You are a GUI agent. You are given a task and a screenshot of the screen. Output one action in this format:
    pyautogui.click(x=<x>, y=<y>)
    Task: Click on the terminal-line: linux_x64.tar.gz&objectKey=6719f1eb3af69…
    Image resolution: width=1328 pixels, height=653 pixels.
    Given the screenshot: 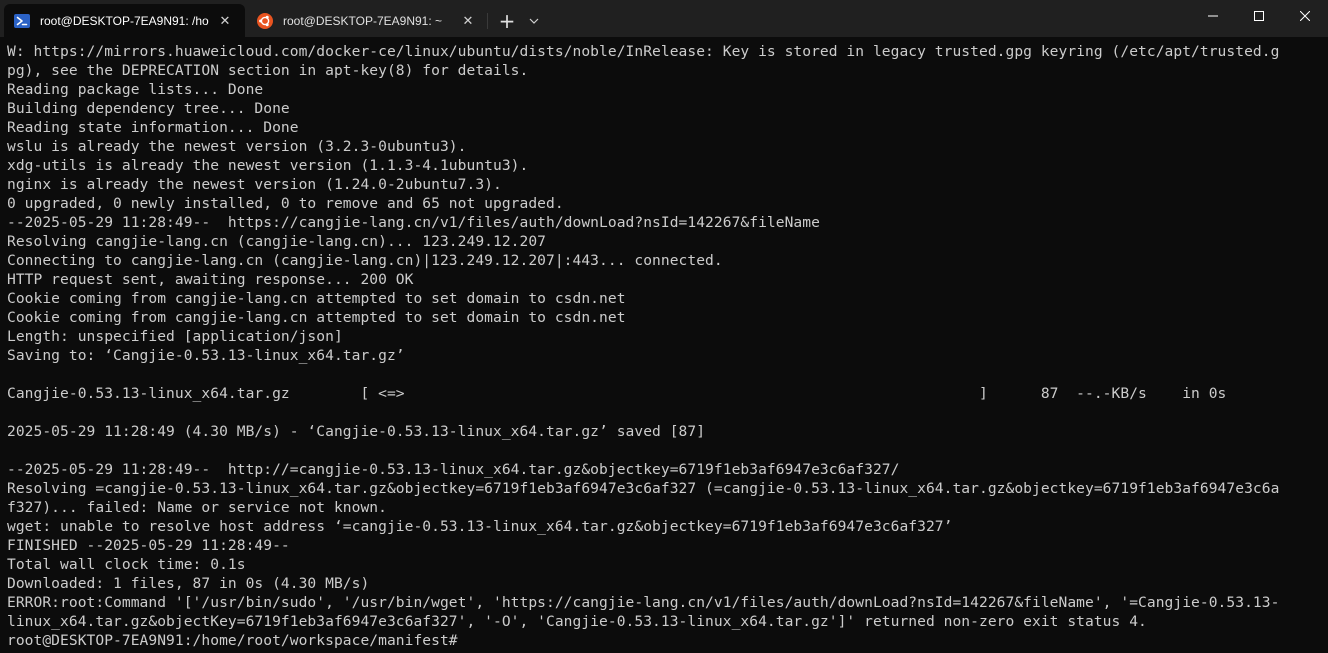 What is the action you would take?
    pyautogui.click(x=577, y=621)
    